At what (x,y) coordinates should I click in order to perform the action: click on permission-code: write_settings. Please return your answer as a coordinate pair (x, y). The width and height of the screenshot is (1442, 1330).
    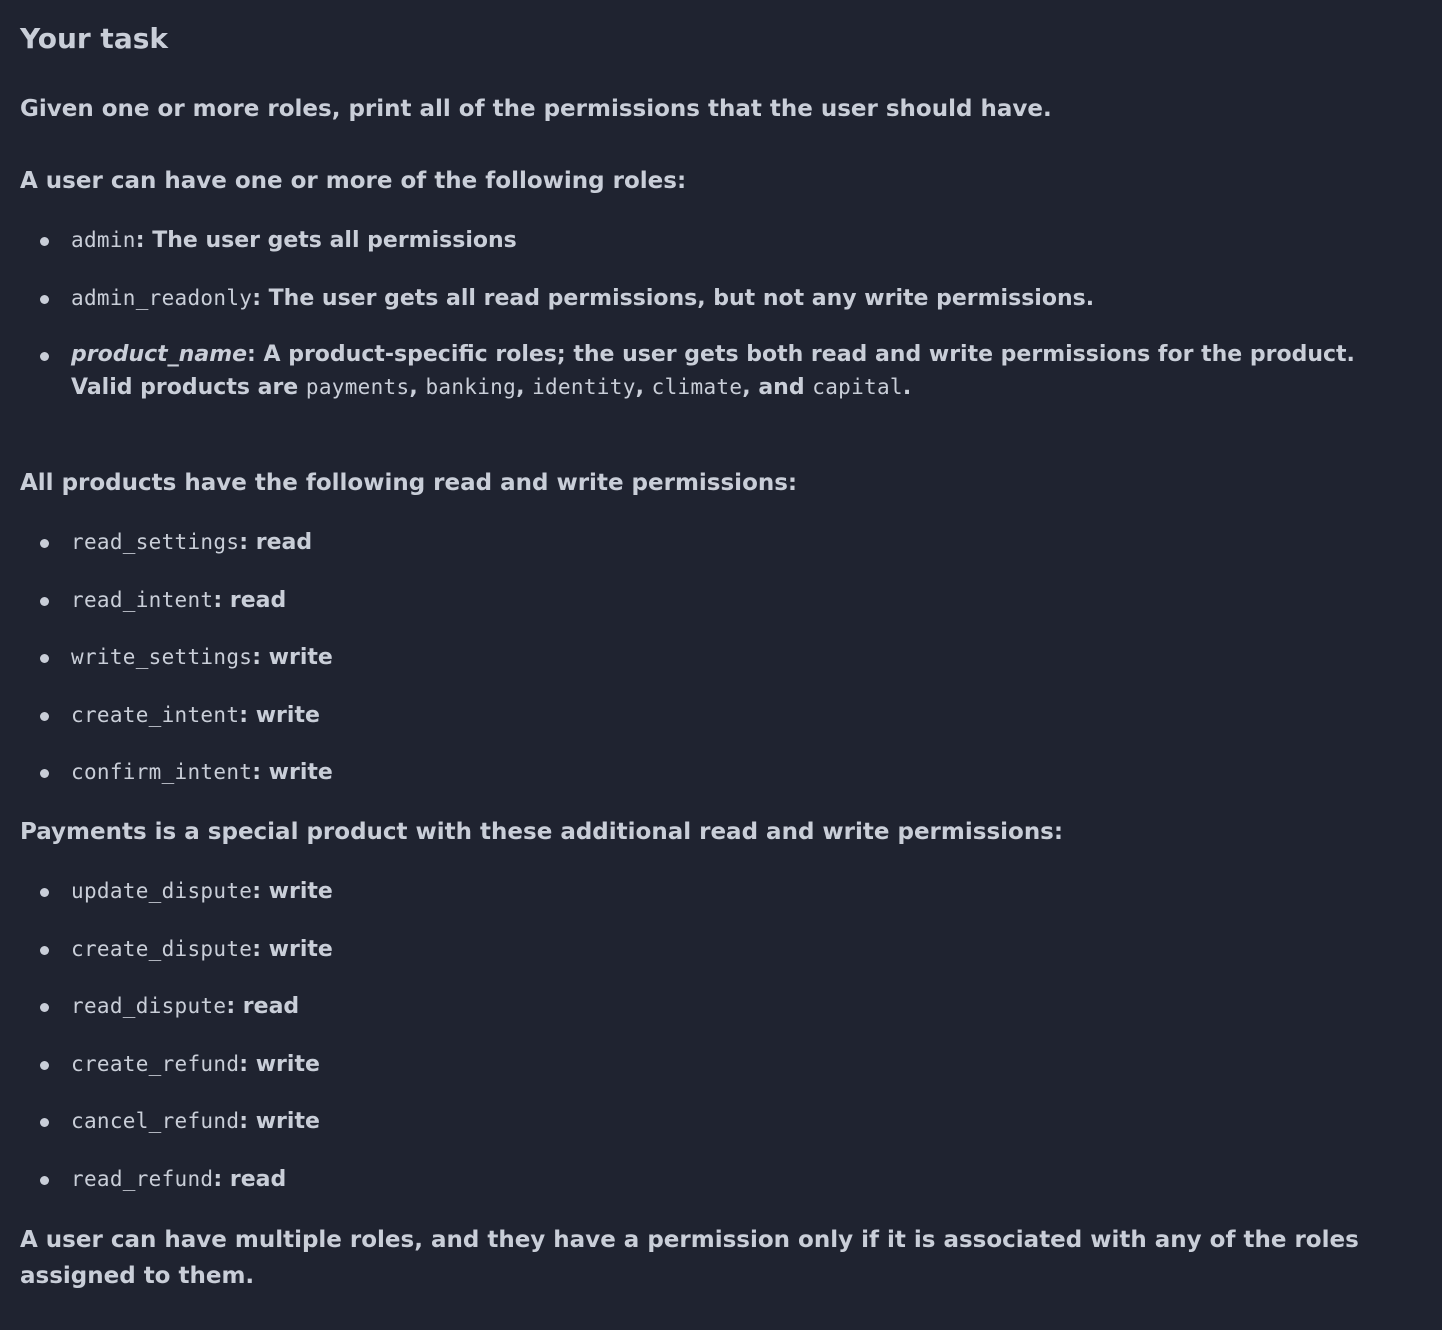
    Looking at the image, I should click on (162, 657).